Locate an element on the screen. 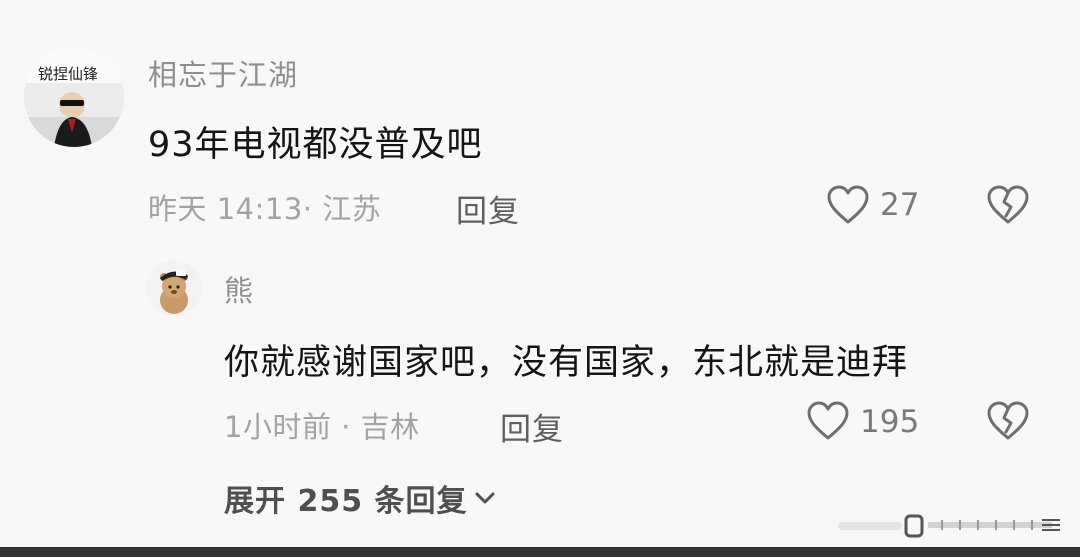 The image size is (1080, 557). comment-username: 相忘于江湖 is located at coordinates (223, 73).